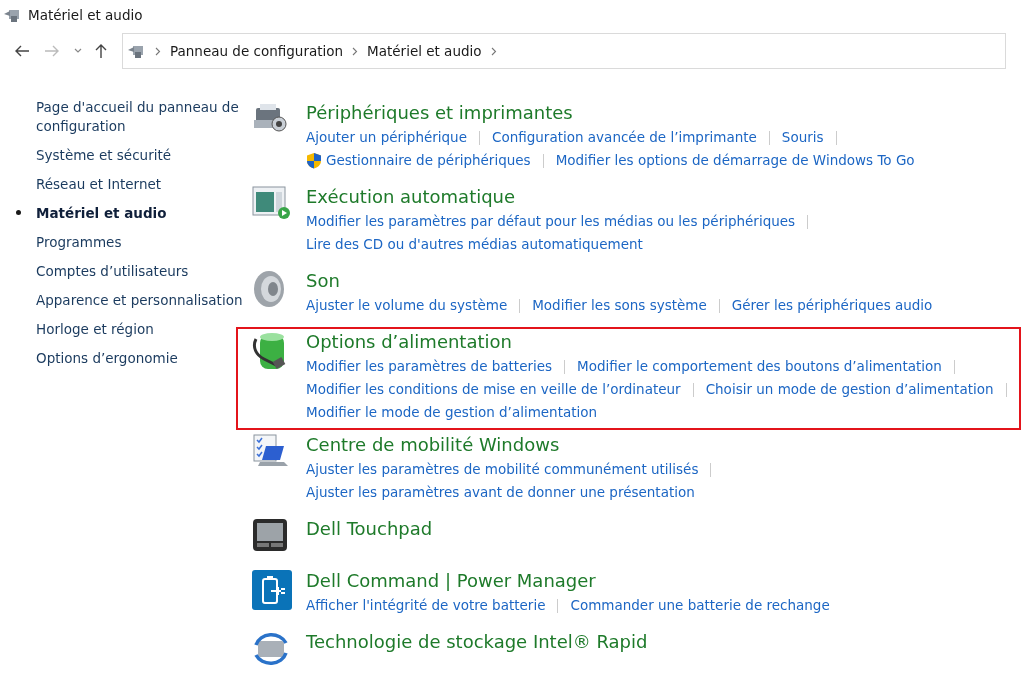 The image size is (1024, 692). I want to click on task-link: Gérer les périphériques audio, so click(832, 305).